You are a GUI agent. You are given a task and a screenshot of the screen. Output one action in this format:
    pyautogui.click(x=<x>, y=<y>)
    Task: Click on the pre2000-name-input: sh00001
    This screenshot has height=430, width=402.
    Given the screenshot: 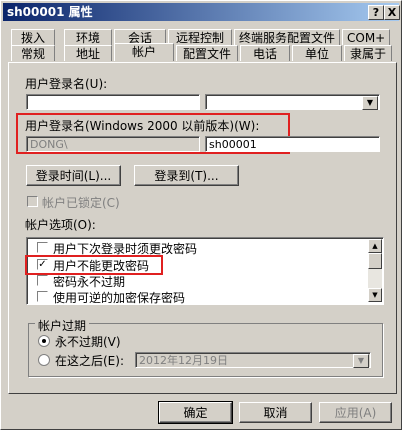 What is the action you would take?
    pyautogui.click(x=292, y=144)
    